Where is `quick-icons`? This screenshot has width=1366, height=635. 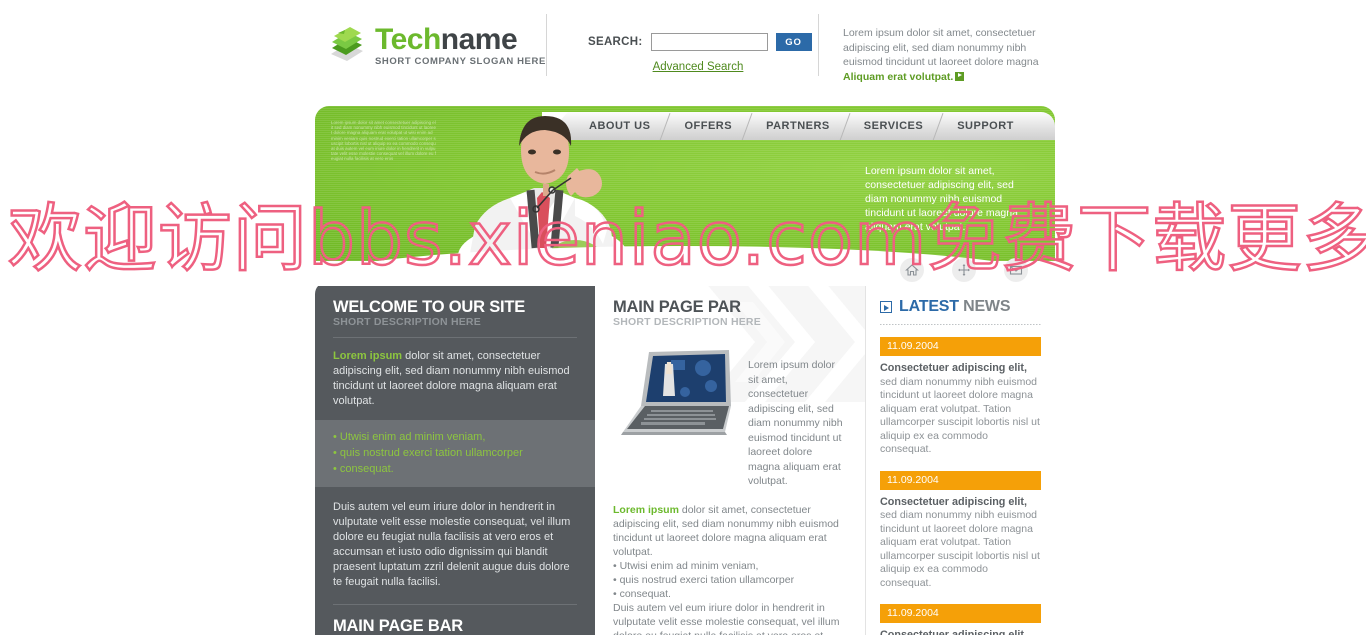 quick-icons is located at coordinates (964, 270).